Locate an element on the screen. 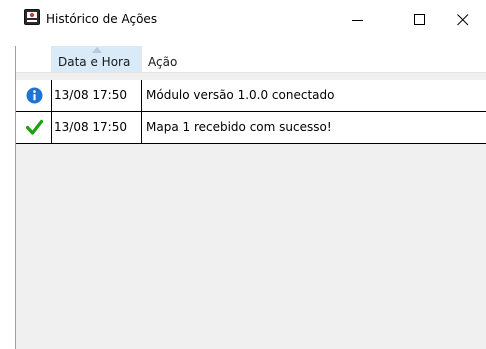 The width and height of the screenshot is (486, 349). row-action: Mapa 1 recebido com sucesso! is located at coordinates (239, 127).